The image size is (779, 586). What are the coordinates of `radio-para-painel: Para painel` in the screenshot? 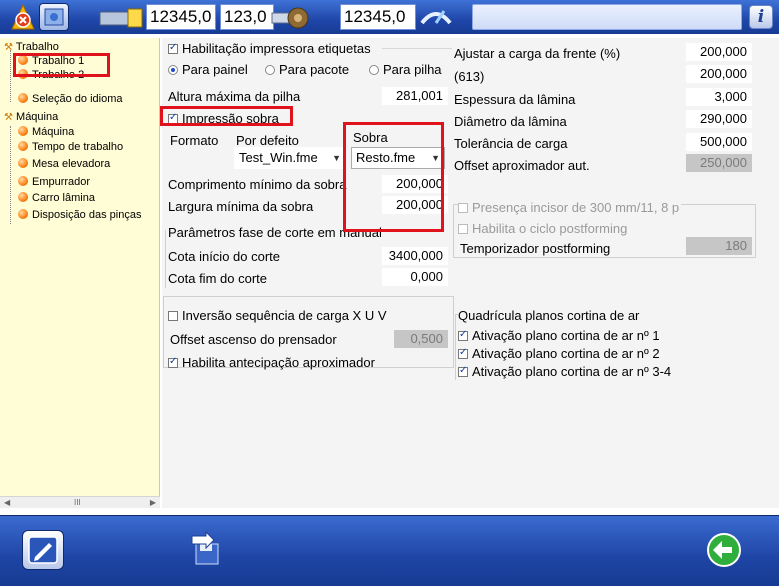 It's located at (208, 69).